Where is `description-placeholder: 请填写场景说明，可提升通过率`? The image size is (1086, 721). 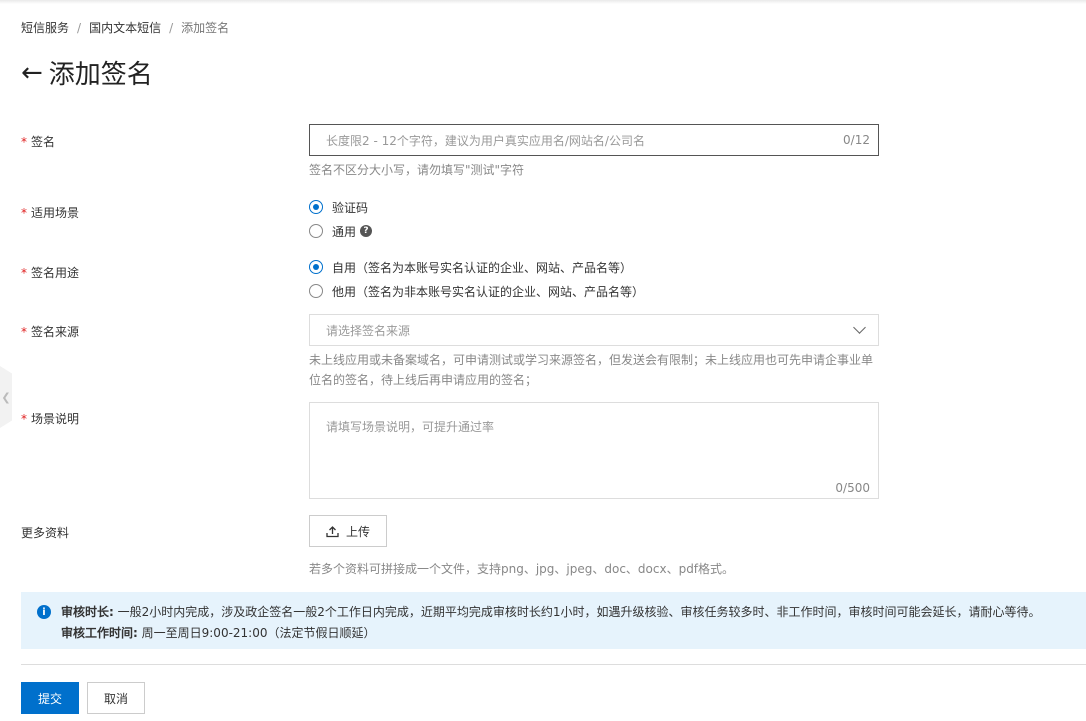
description-placeholder: 请填写场景说明，可提升通过率 is located at coordinates (410, 427).